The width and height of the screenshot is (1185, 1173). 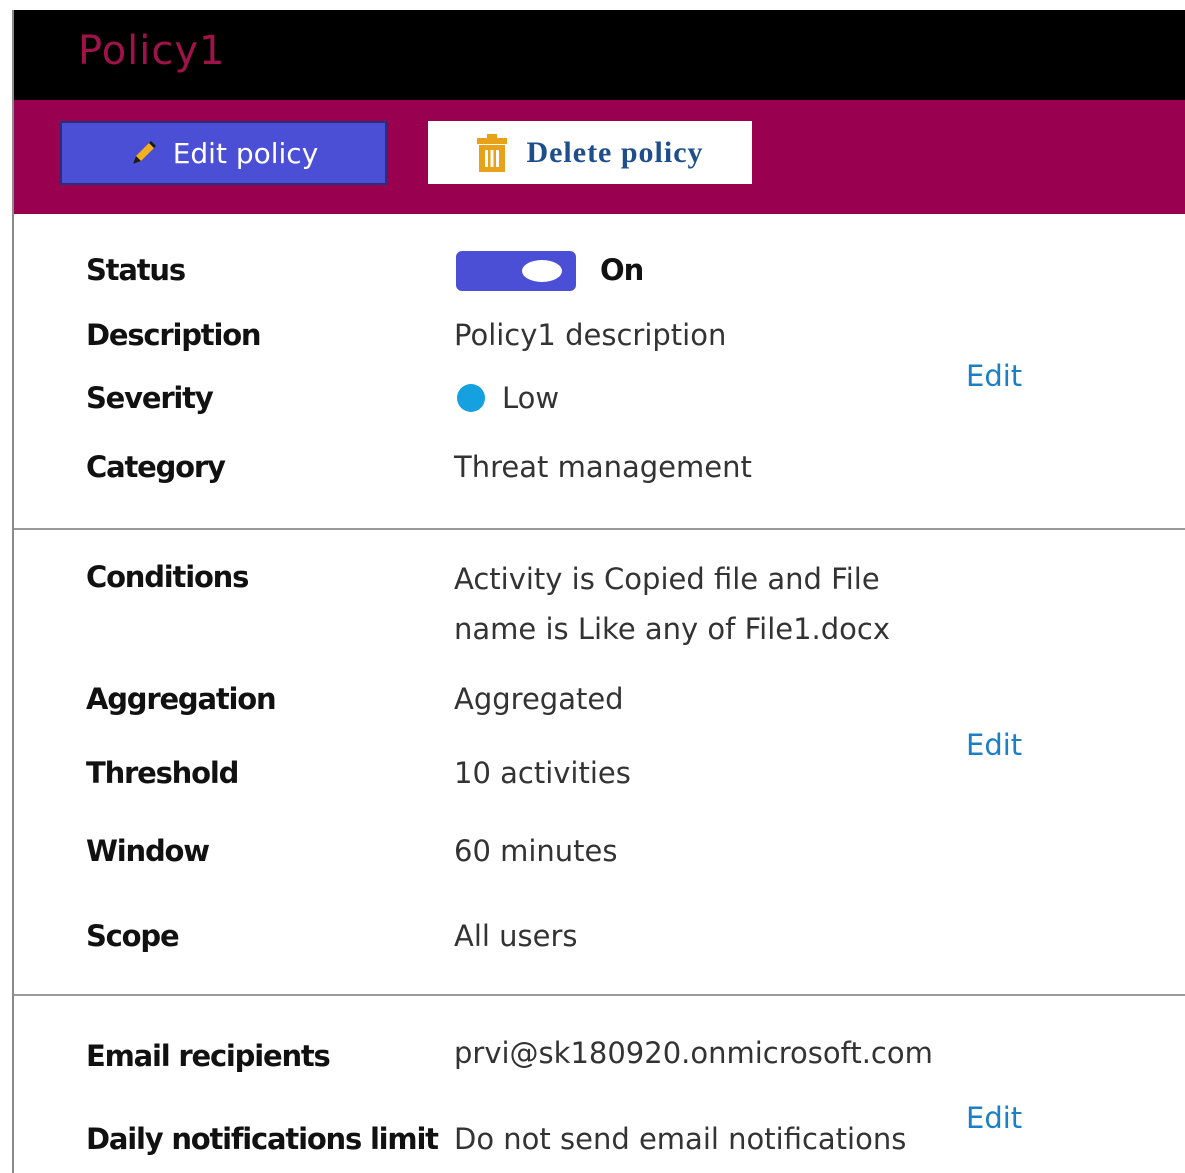 I want to click on toggle-knob, so click(x=542, y=271).